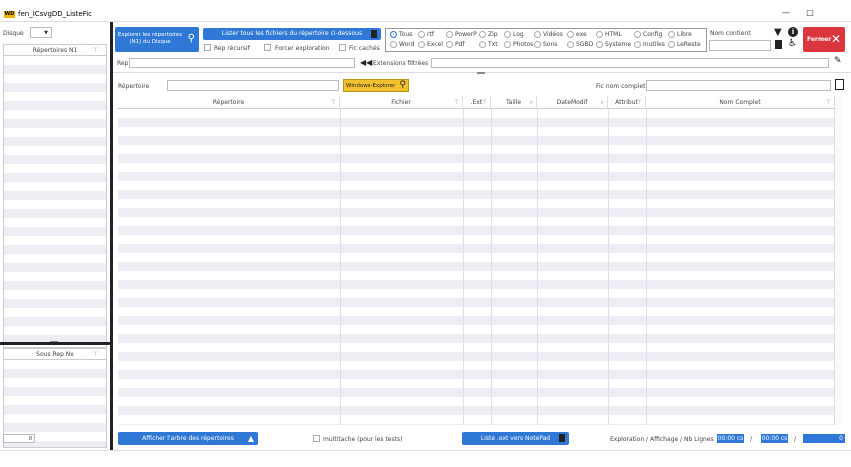 Image resolution: width=851 pixels, height=467 pixels. Describe the element at coordinates (793, 32) in the screenshot. I see `info-icon: i` at that location.